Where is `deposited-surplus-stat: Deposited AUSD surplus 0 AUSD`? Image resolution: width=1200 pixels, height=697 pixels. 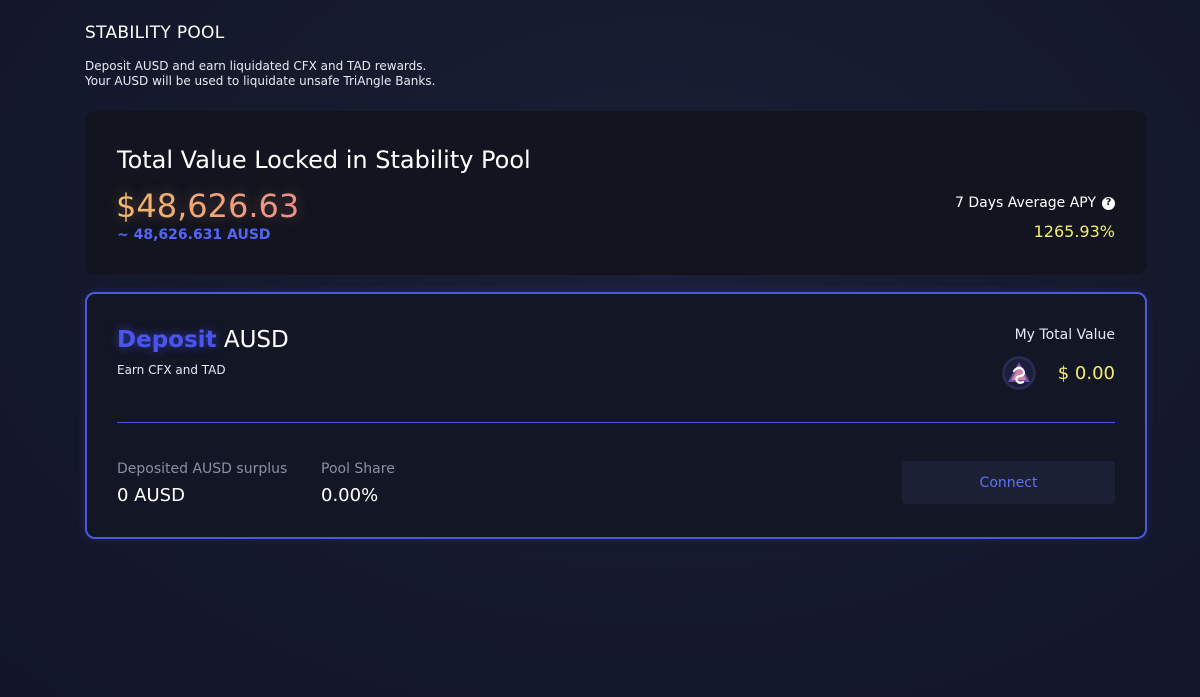 deposited-surplus-stat: Deposited AUSD surplus 0 AUSD is located at coordinates (202, 483).